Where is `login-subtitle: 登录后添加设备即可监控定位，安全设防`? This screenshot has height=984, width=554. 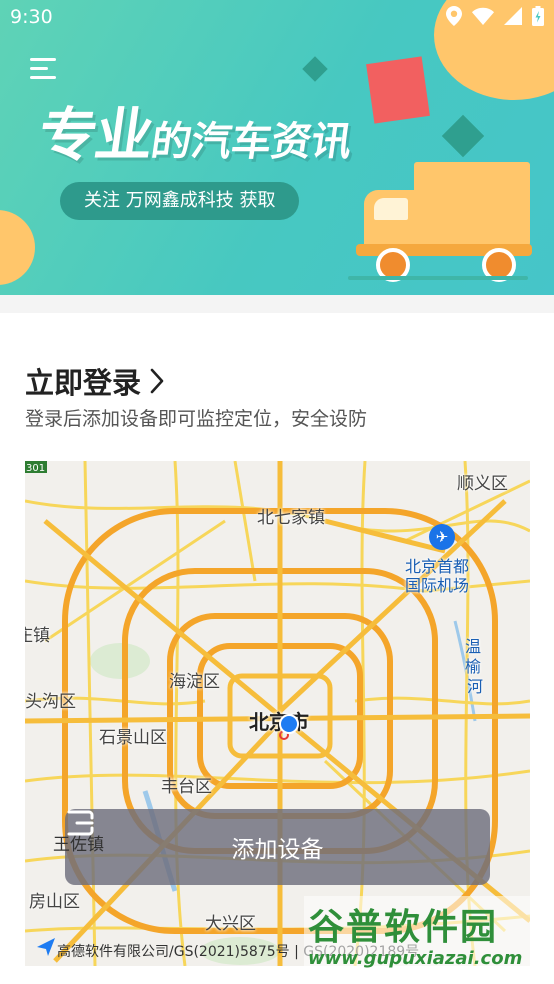
login-subtitle: 登录后添加设备即可监控定位，安全设防 is located at coordinates (196, 419).